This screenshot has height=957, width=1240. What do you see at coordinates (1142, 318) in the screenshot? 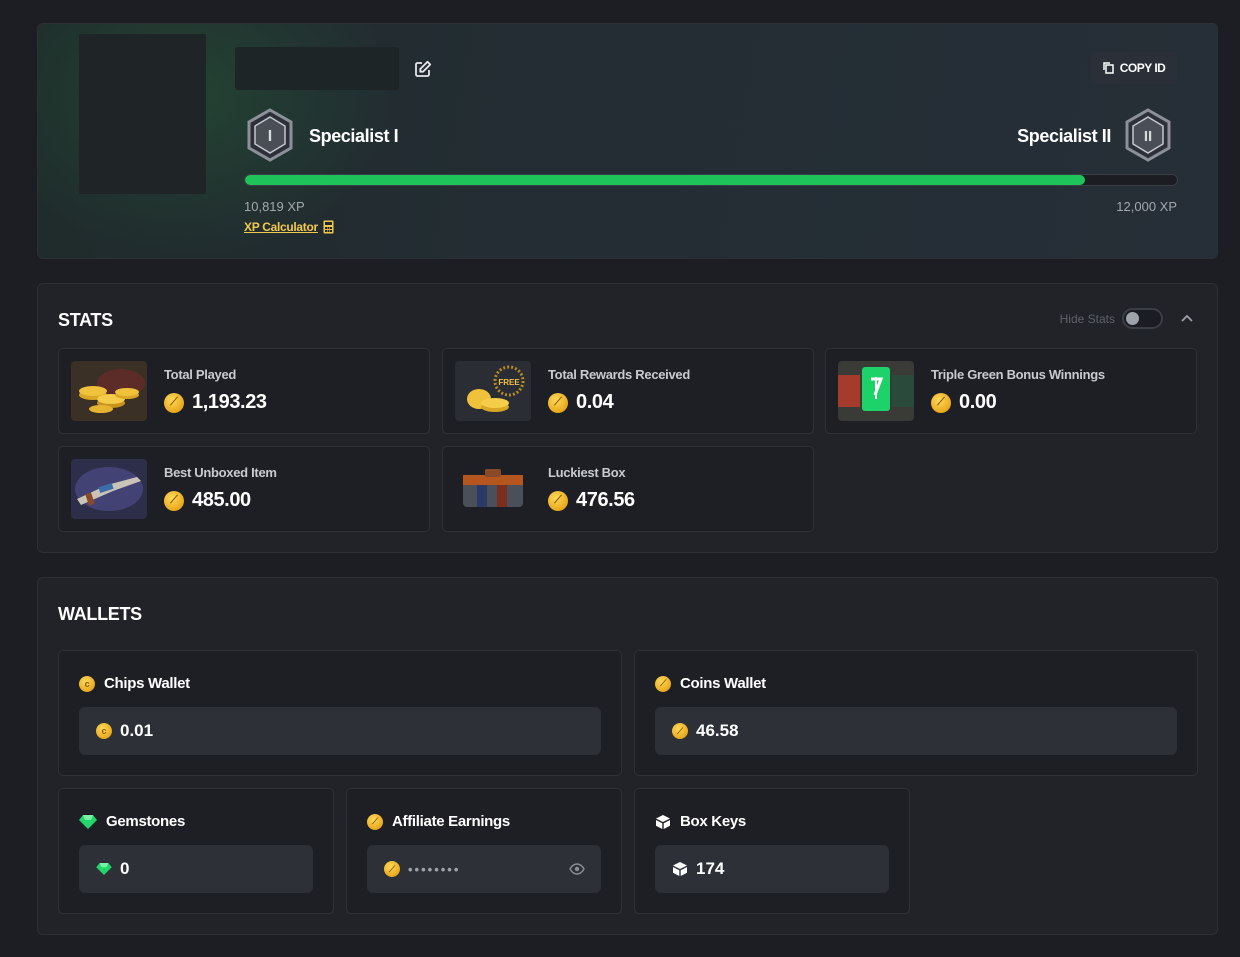
I see `hide-stats-toggle` at bounding box center [1142, 318].